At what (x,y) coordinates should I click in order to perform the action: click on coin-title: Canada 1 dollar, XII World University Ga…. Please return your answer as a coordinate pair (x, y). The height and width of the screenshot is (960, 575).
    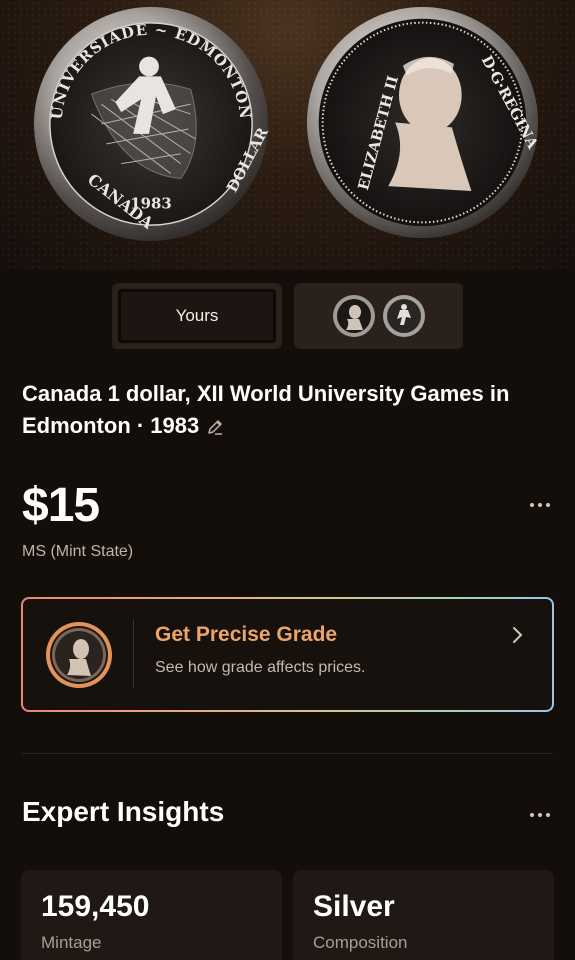
    Looking at the image, I should click on (287, 410).